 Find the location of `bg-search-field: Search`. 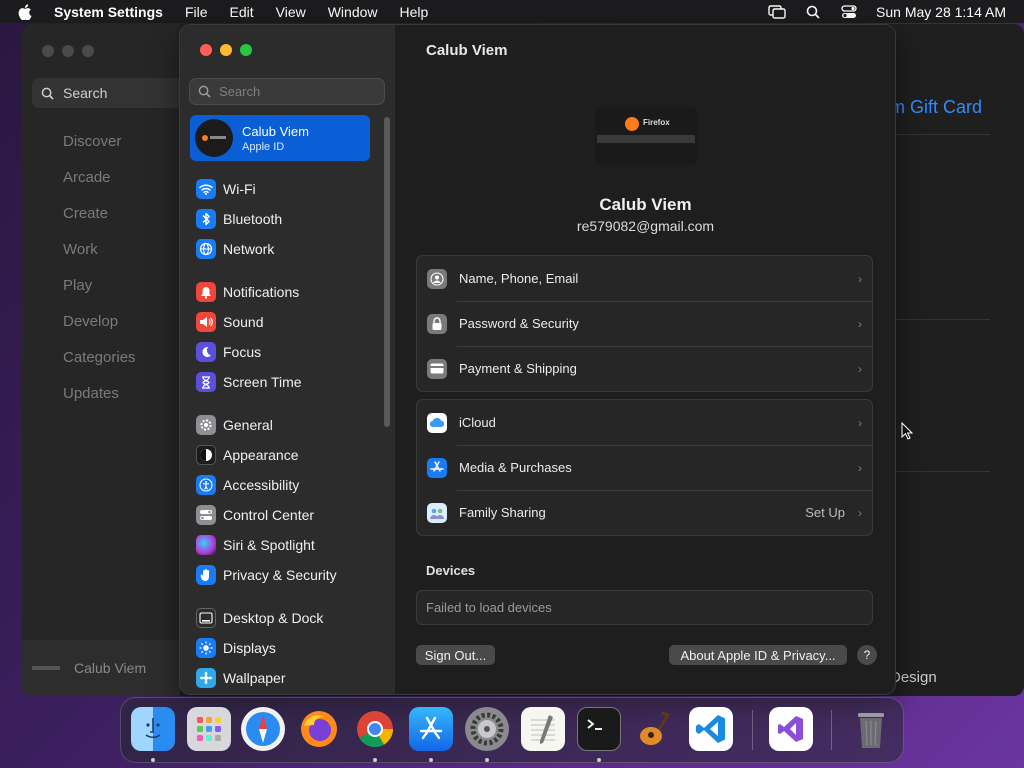

bg-search-field: Search is located at coordinates (107, 93).